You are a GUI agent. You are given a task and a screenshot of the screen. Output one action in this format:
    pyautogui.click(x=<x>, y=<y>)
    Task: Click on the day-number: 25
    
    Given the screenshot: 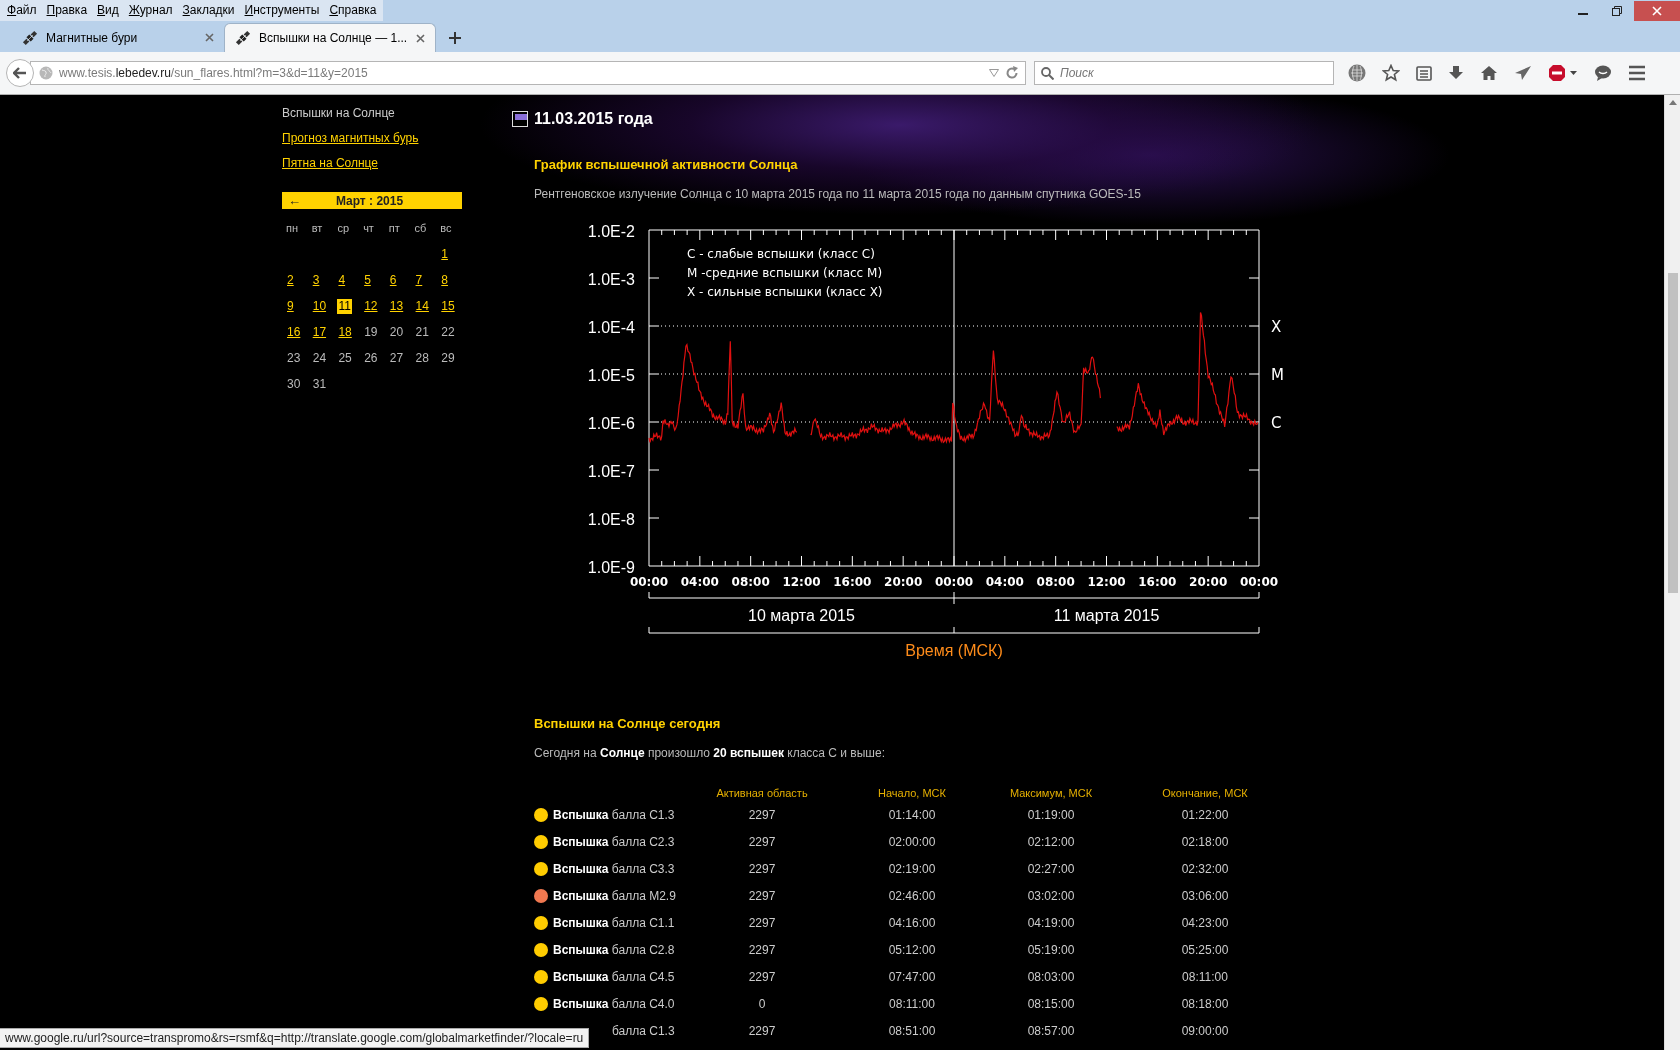 What is the action you would take?
    pyautogui.click(x=345, y=358)
    